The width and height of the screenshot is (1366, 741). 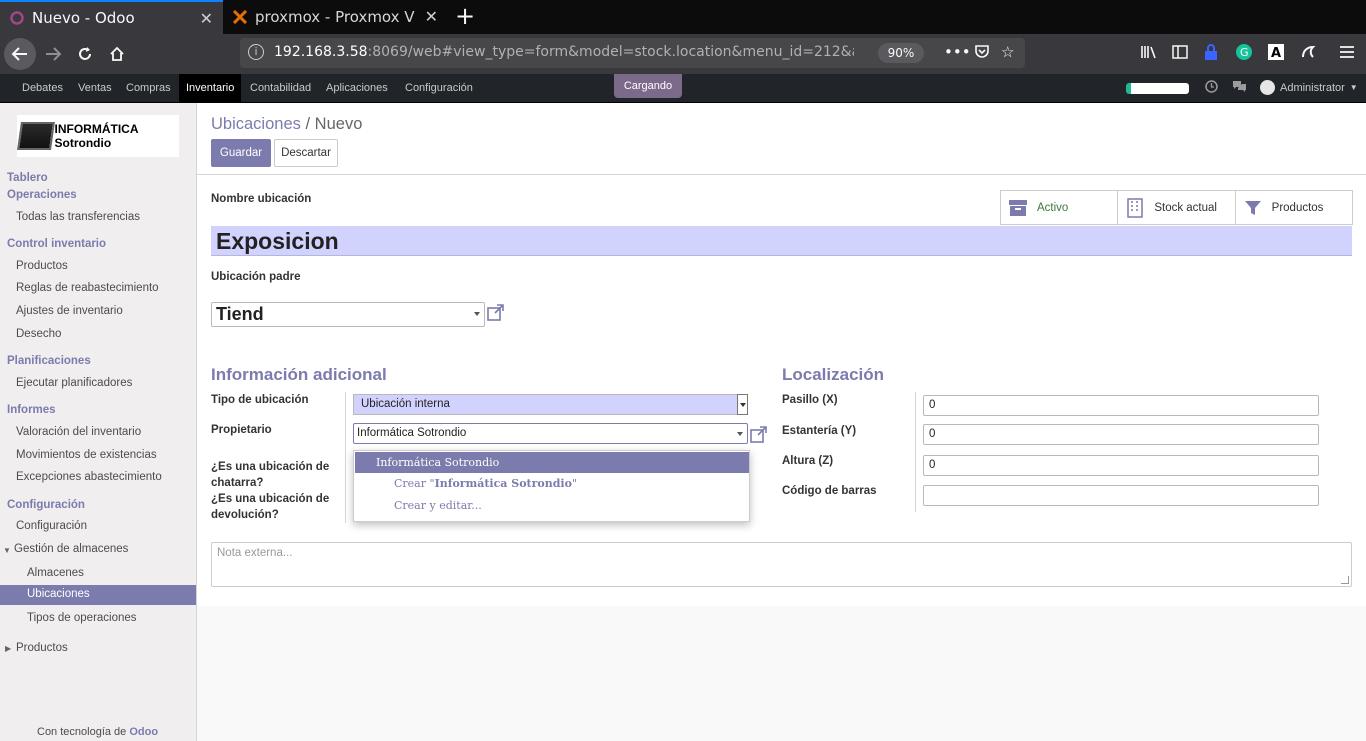 What do you see at coordinates (335, 17) in the screenshot?
I see `browser-tab-proxmox: proxmox - Proxmox Virt ✕` at bounding box center [335, 17].